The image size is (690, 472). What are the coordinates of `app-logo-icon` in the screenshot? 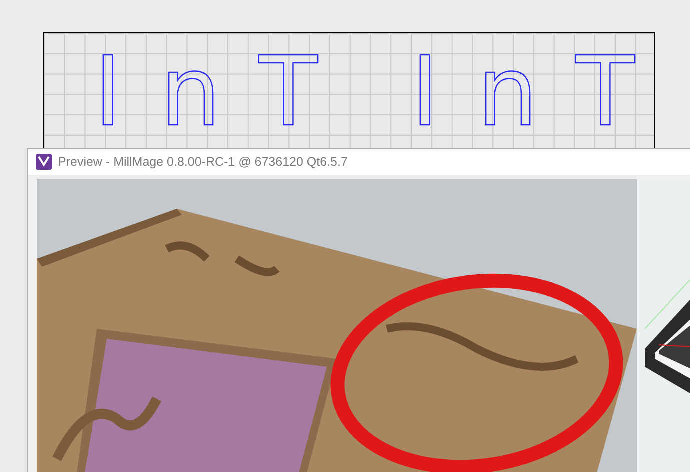 It's located at (44, 162).